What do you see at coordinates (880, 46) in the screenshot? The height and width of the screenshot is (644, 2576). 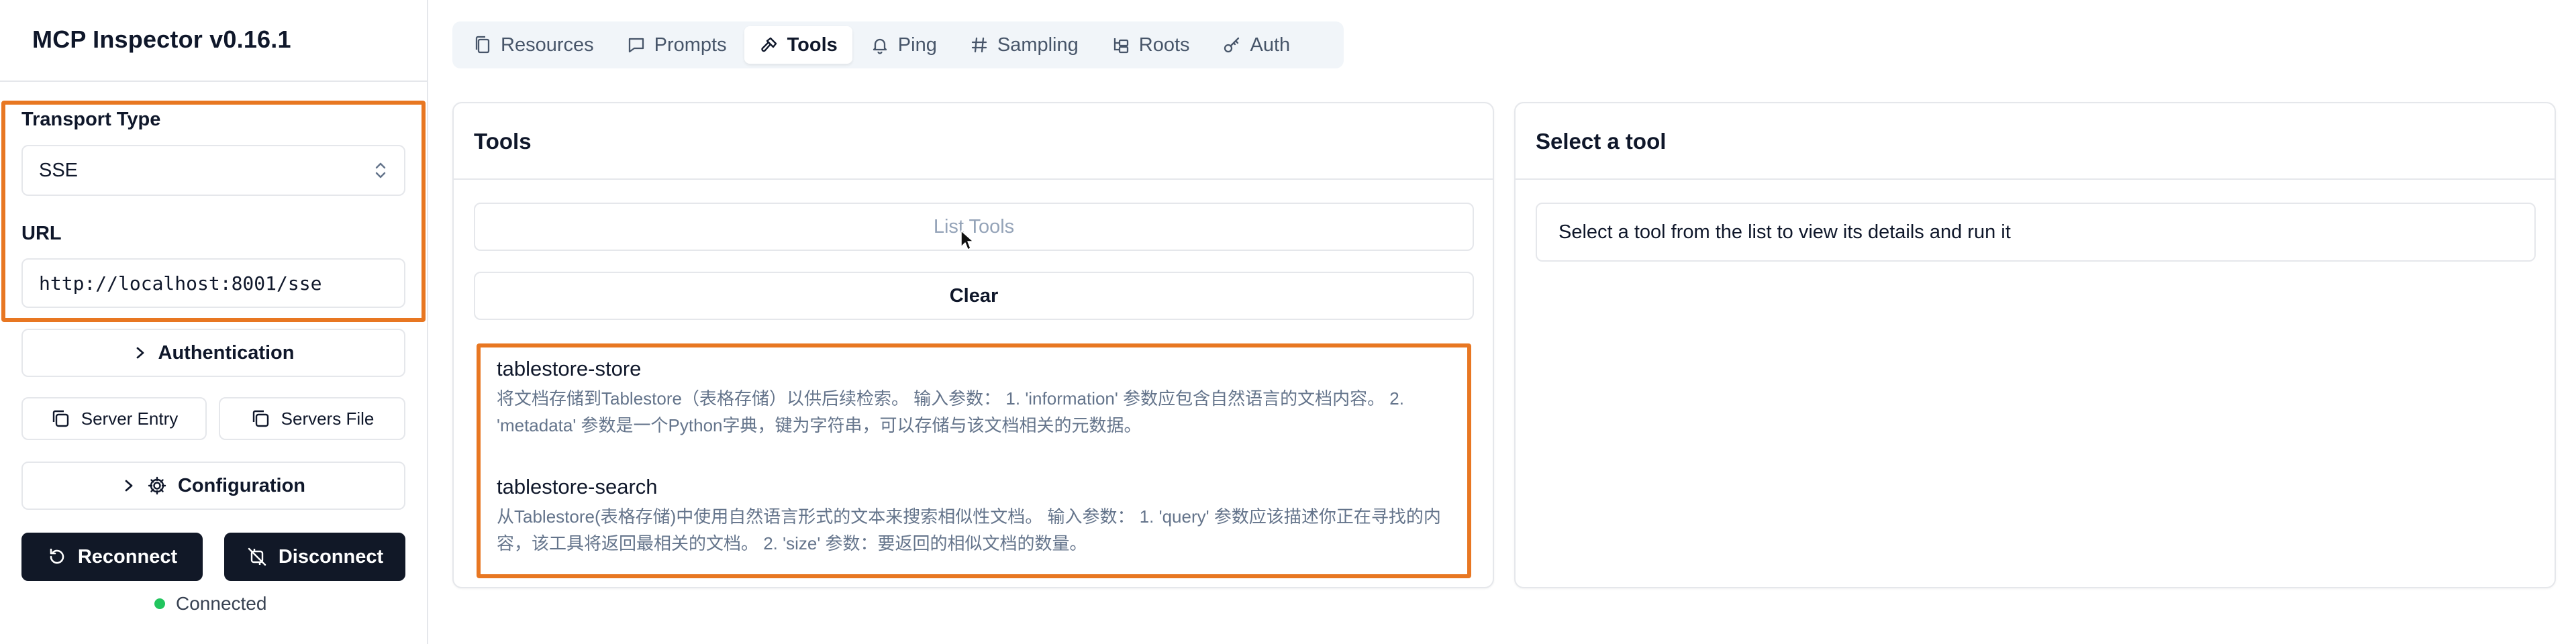 I see `bell-icon` at bounding box center [880, 46].